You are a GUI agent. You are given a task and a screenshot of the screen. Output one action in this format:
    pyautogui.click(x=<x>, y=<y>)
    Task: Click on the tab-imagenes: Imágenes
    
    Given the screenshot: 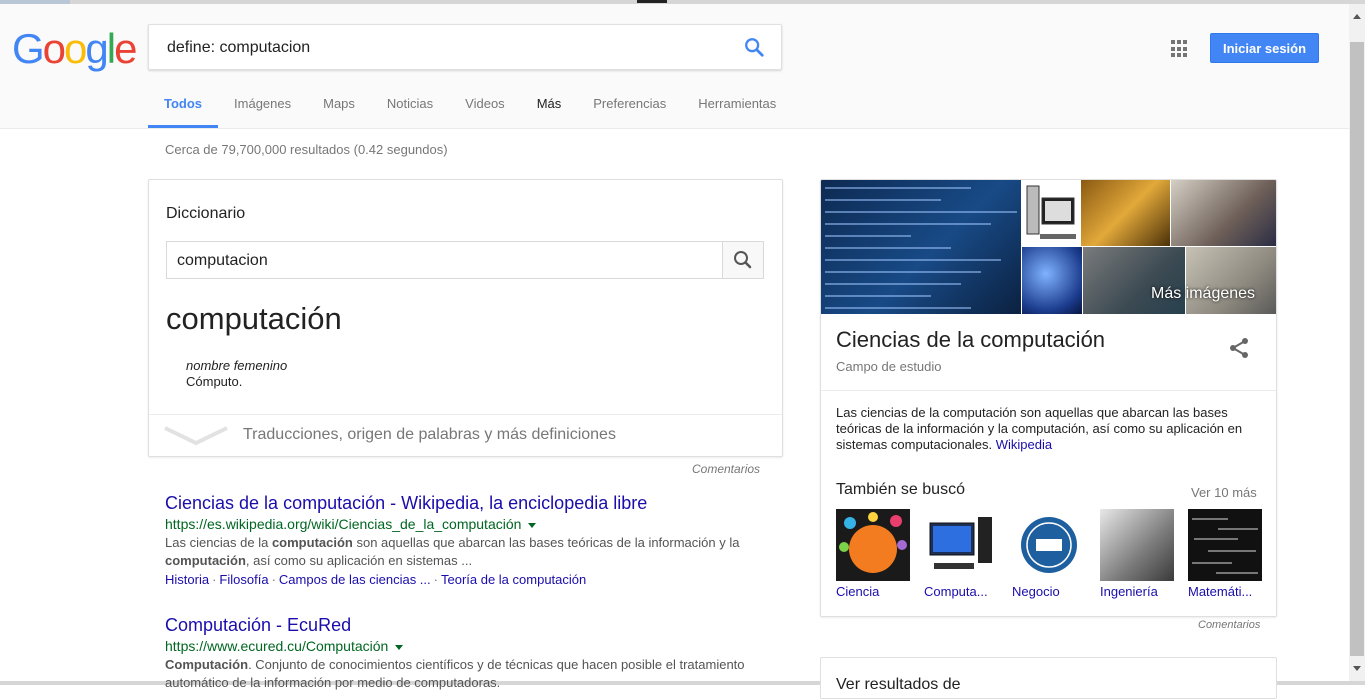 What is the action you would take?
    pyautogui.click(x=262, y=110)
    